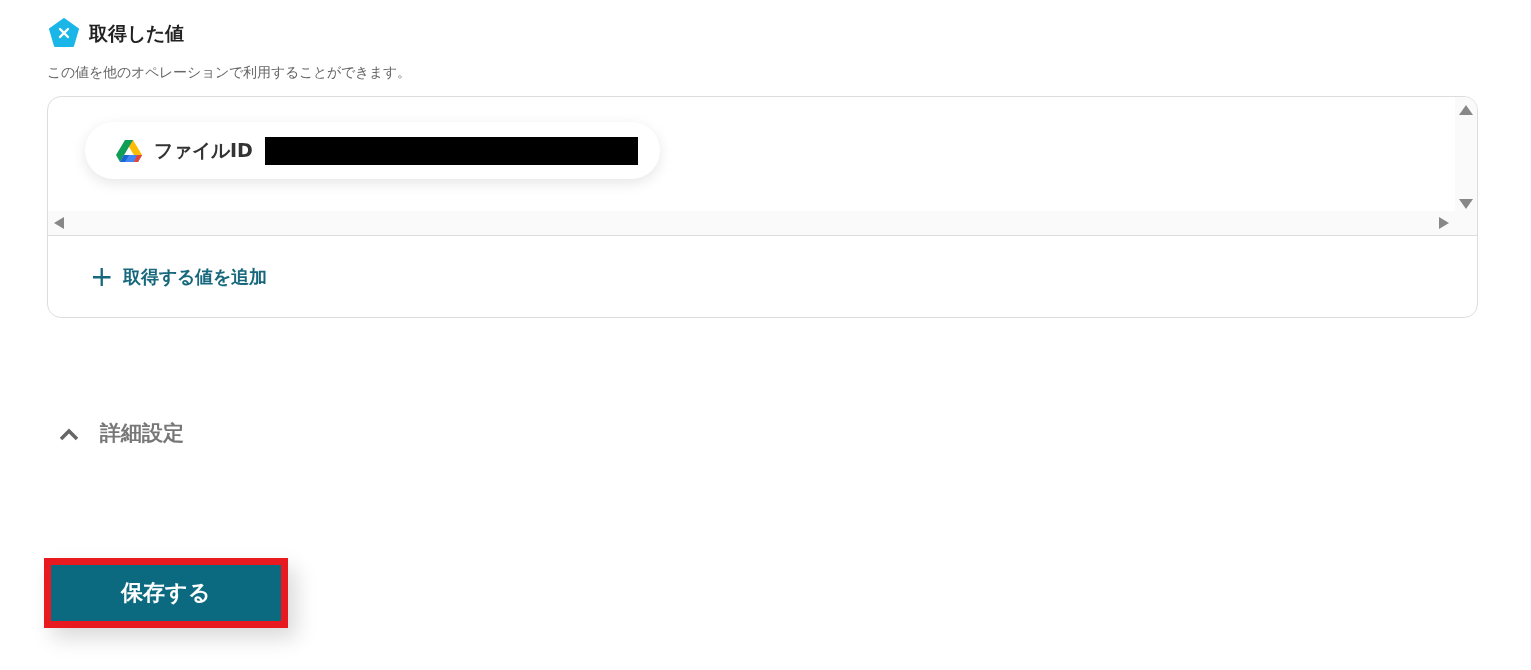 Image resolution: width=1531 pixels, height=670 pixels. I want to click on section-title: 取得した値, so click(136, 33).